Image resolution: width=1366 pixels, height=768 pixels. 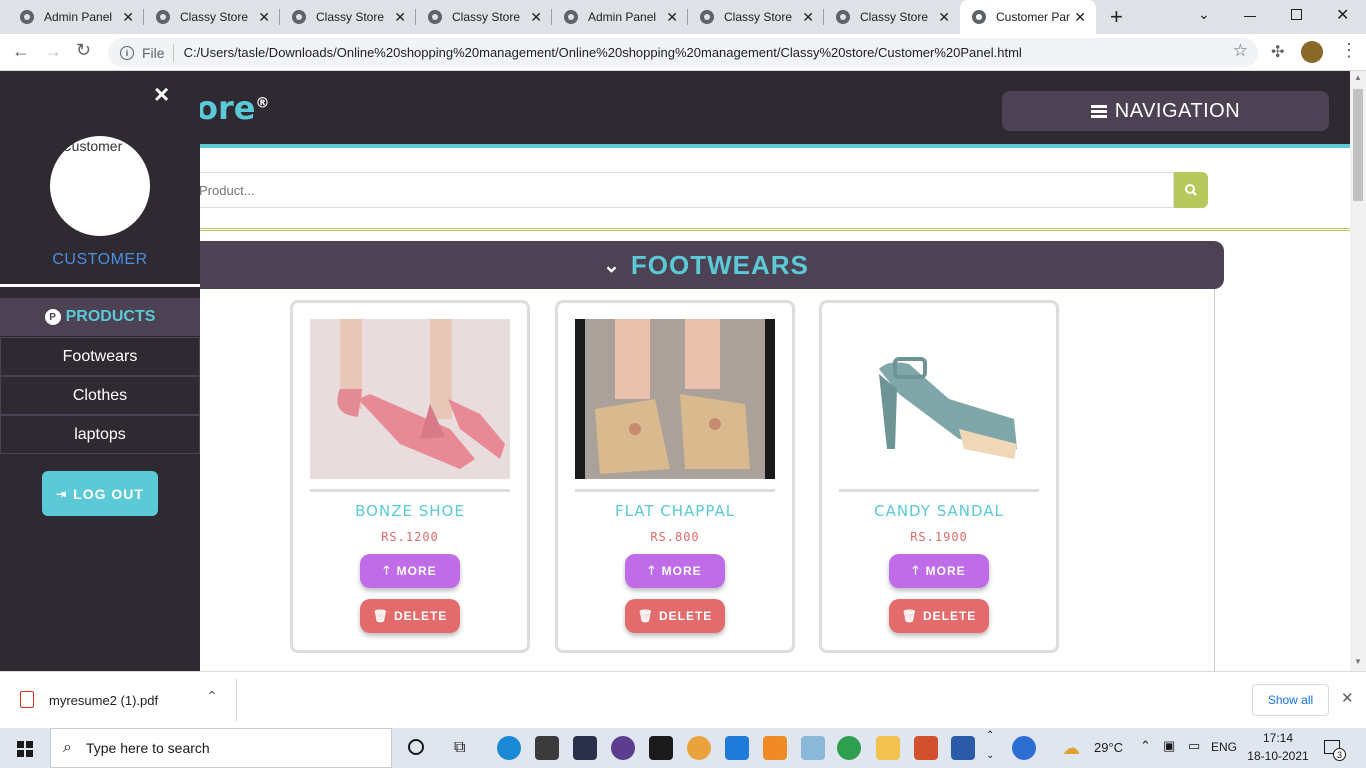 What do you see at coordinates (1116, 17) in the screenshot?
I see `new-tab-button: +` at bounding box center [1116, 17].